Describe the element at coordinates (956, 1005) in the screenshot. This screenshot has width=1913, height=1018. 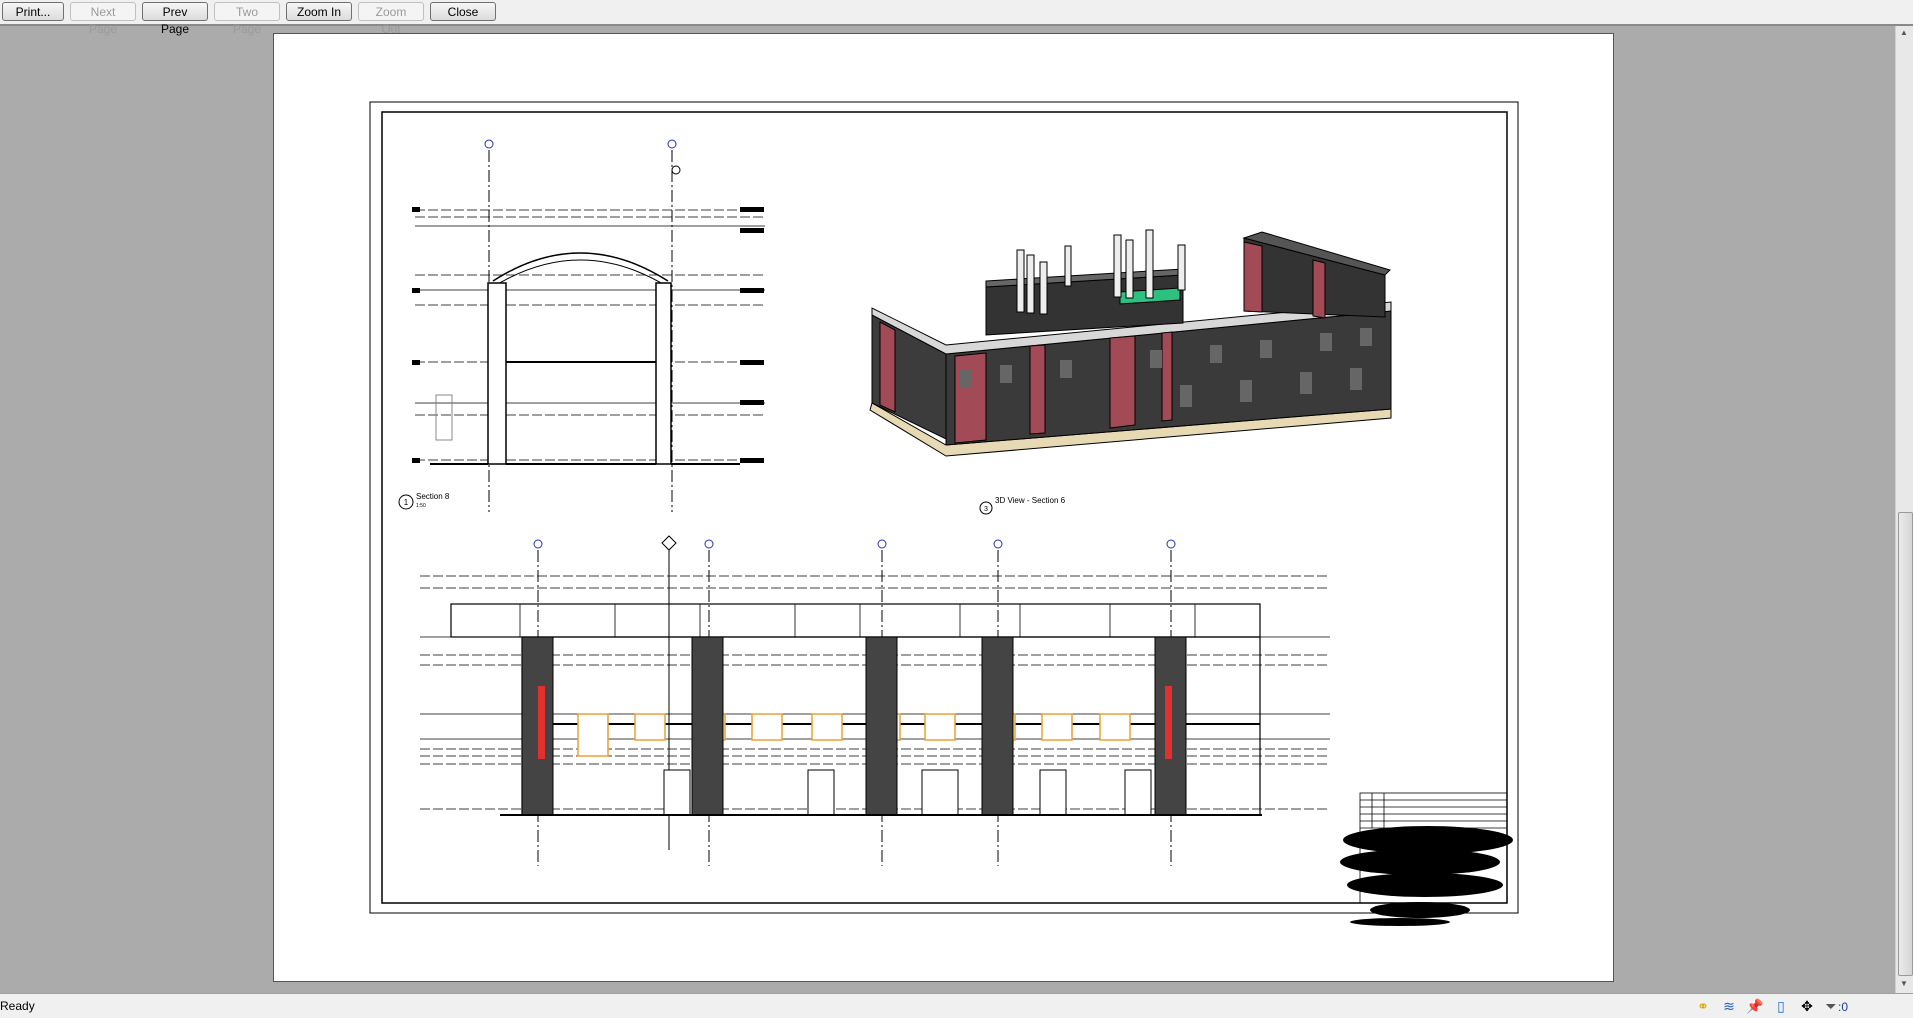
I see `status-bar: Ready ⚭ ≋ 📌 ▯ ✥ ⏷ :0` at that location.